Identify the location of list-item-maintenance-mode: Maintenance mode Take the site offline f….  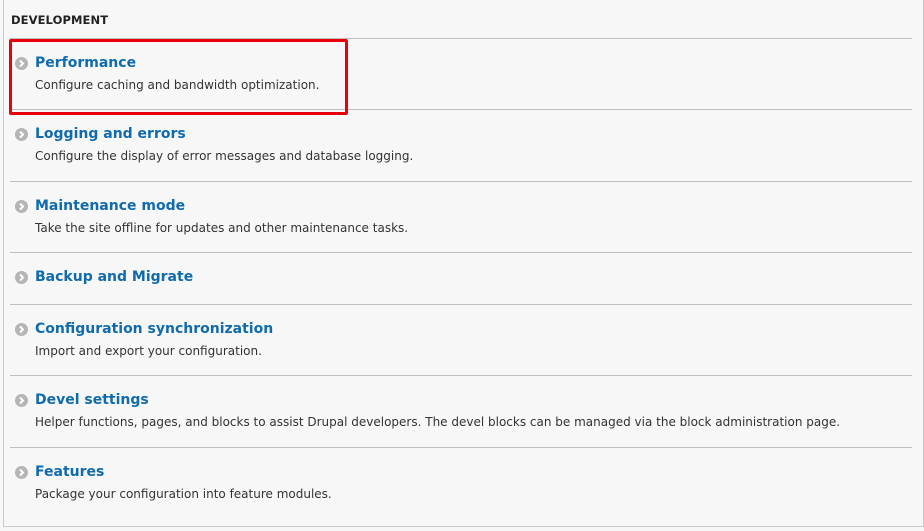
(461, 216).